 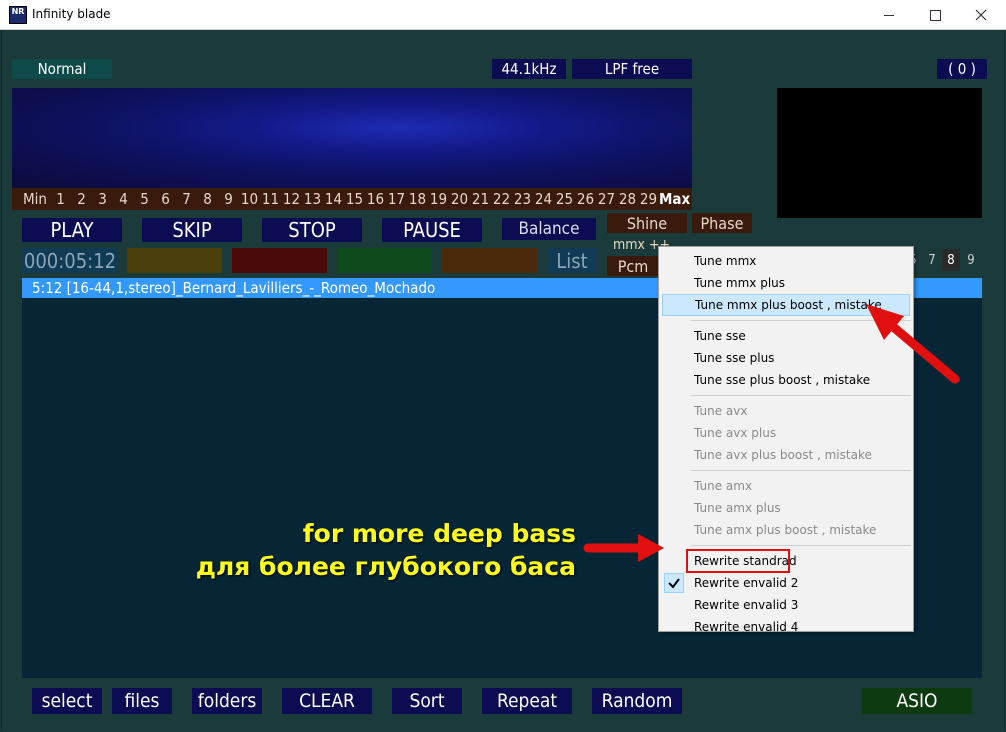 What do you see at coordinates (527, 701) in the screenshot?
I see `repeat-button: Repeat` at bounding box center [527, 701].